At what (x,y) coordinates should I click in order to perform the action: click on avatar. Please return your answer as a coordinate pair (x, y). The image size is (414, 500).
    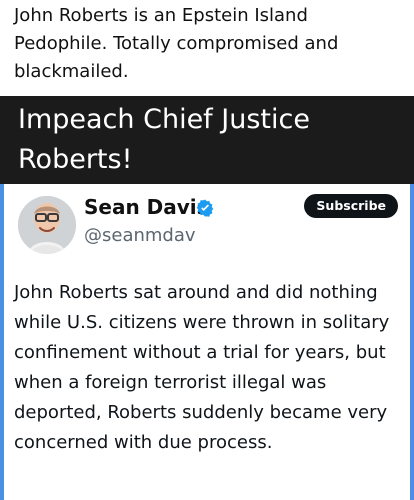
    Looking at the image, I should click on (47, 225).